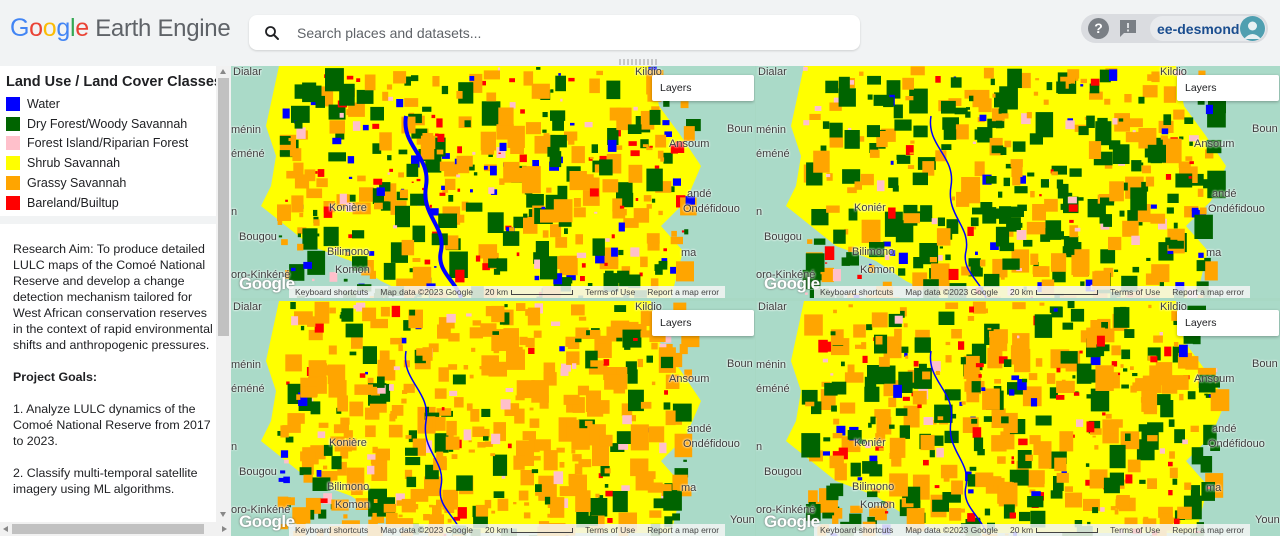 The width and height of the screenshot is (1280, 536). What do you see at coordinates (1208, 28) in the screenshot?
I see `user-account-chip: ee-desmond` at bounding box center [1208, 28].